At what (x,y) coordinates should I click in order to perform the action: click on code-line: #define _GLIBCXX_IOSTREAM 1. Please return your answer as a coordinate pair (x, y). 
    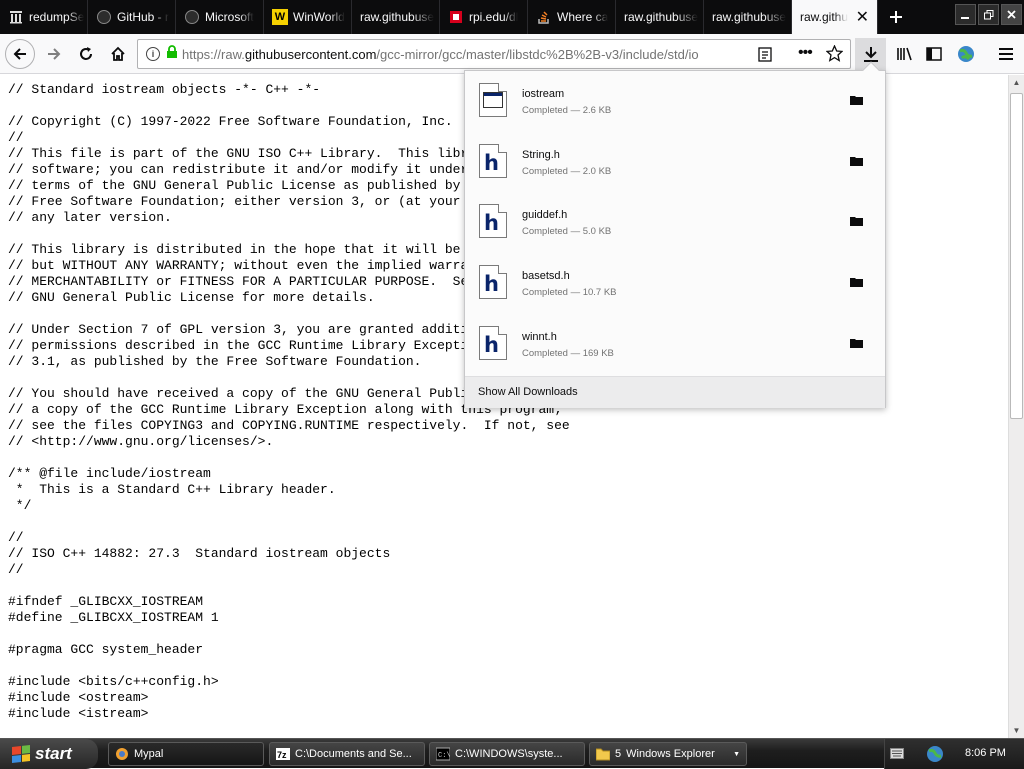
    Looking at the image, I should click on (113, 617).